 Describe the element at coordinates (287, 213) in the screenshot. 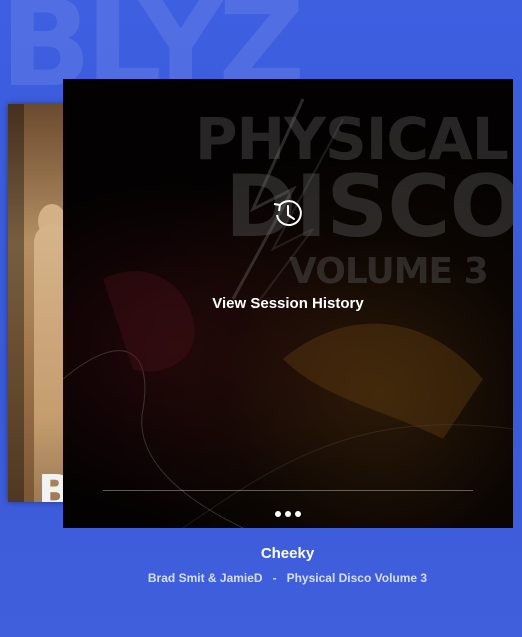

I see `history-icon` at that location.